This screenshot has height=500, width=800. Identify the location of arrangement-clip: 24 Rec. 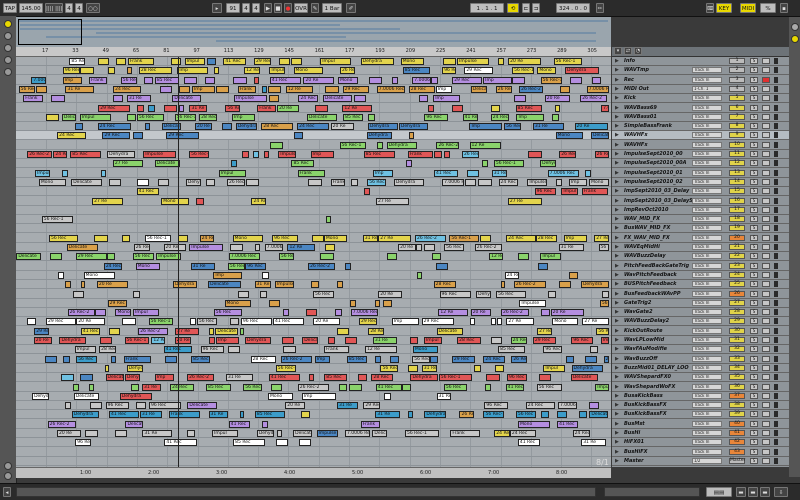
(313, 127).